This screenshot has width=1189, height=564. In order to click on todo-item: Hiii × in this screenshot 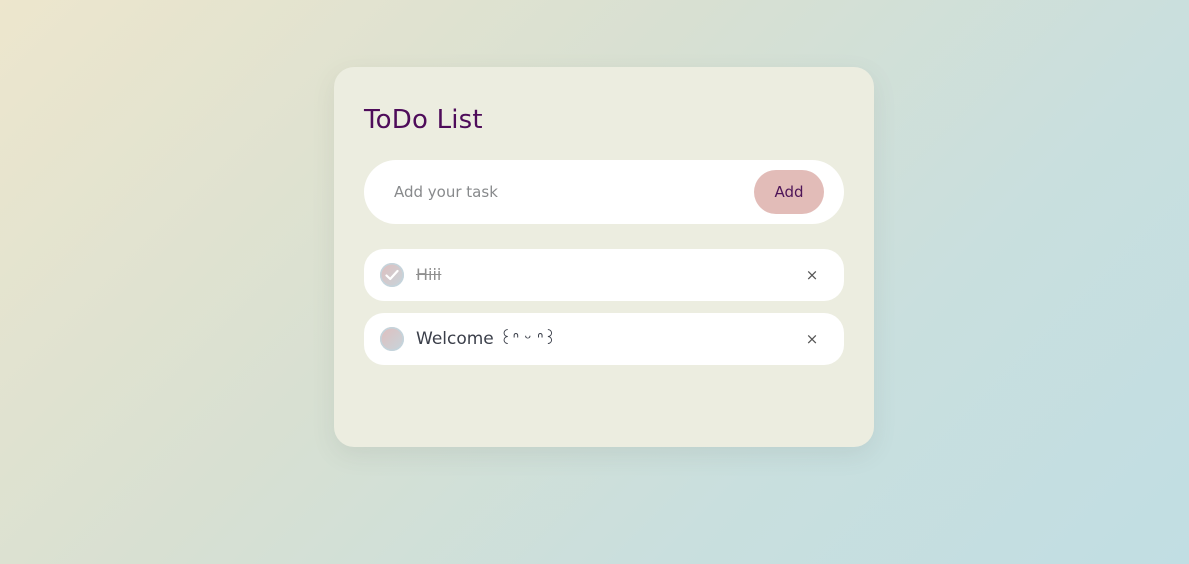, I will do `click(604, 275)`.